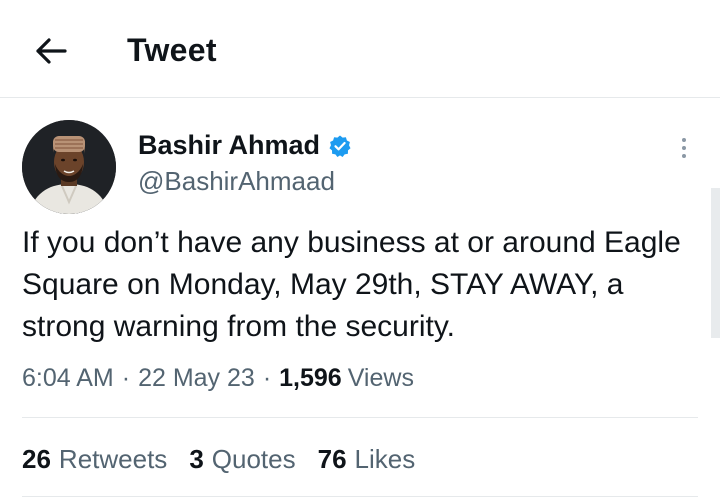  I want to click on likes-count: 76, so click(332, 459).